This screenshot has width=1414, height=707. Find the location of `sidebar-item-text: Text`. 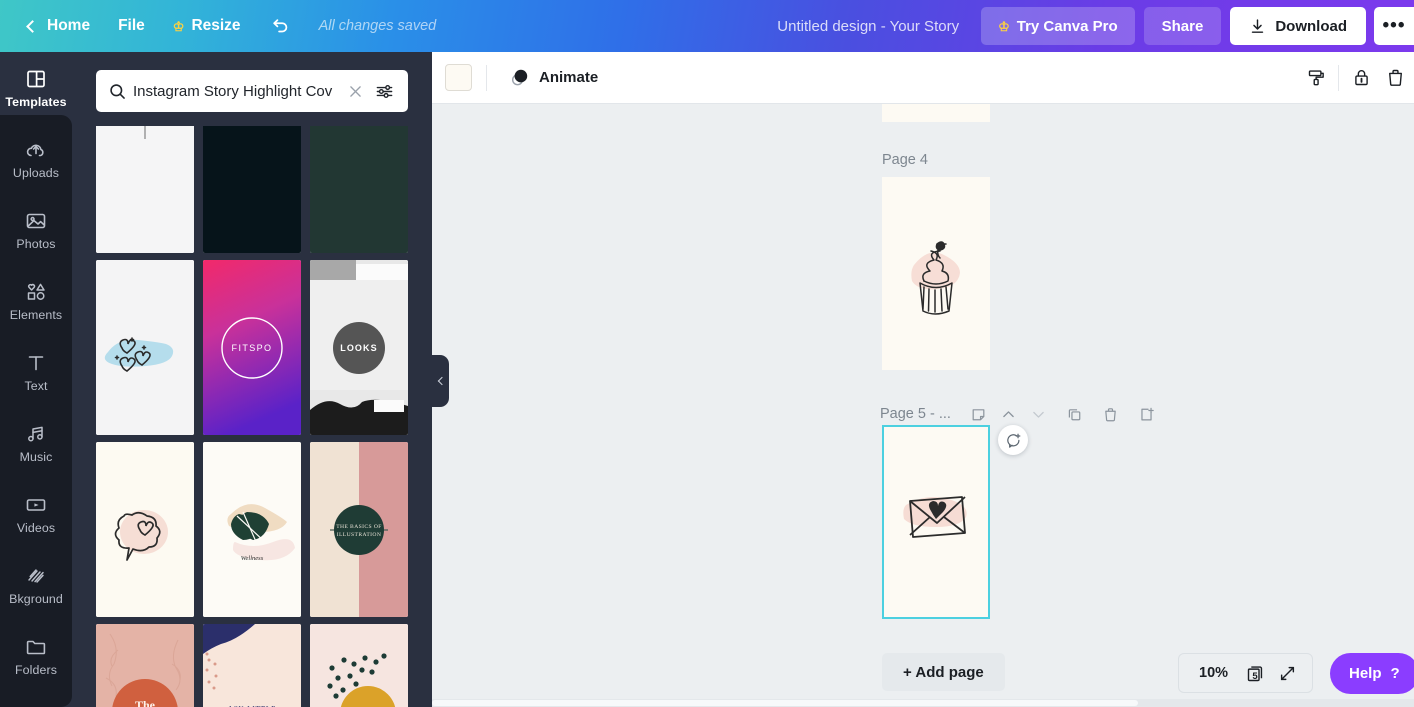

sidebar-item-text: Text is located at coordinates (36, 371).